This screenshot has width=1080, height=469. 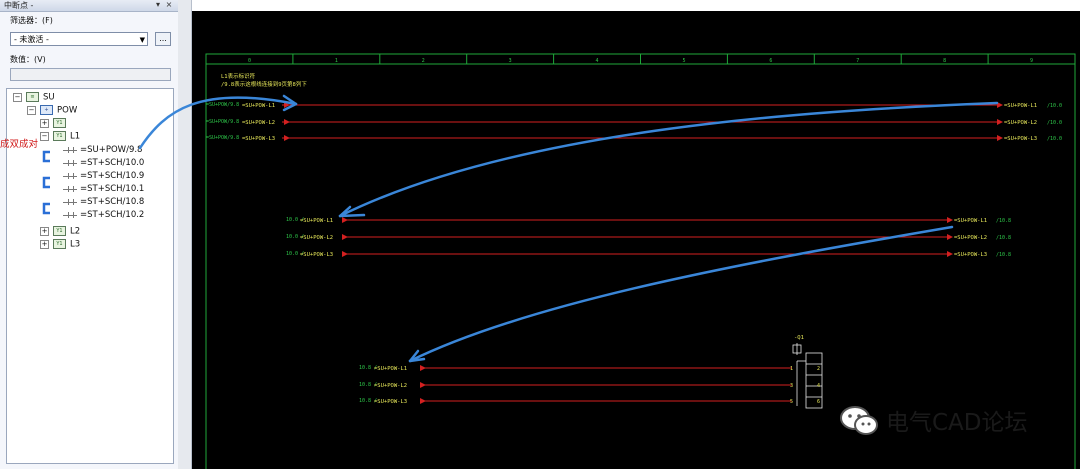 I want to click on wire-l2: 10.8 / =SU+POW-L2, so click(x=575, y=385).